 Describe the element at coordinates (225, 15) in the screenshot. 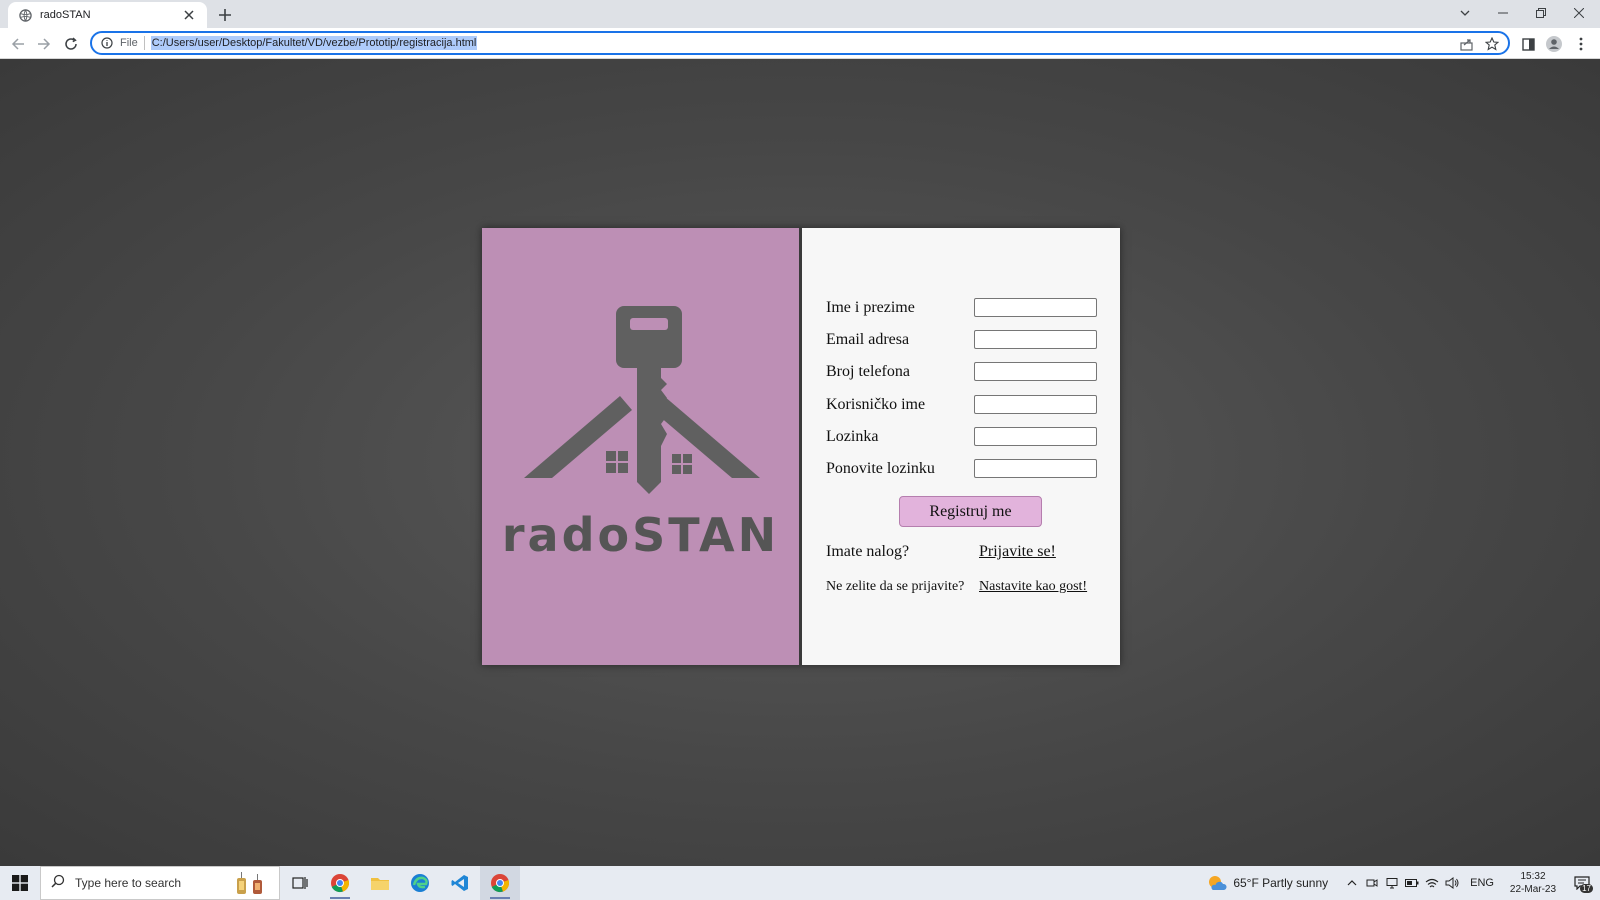

I see `new-tab-button` at that location.